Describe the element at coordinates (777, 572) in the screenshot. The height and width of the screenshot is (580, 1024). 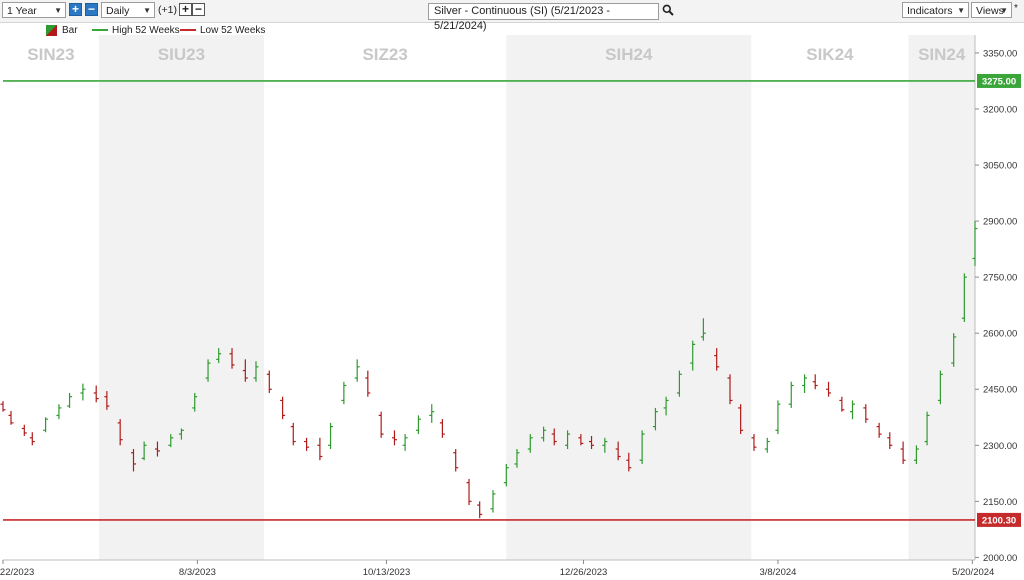
I see `x-tick-label: 3/8/2024` at that location.